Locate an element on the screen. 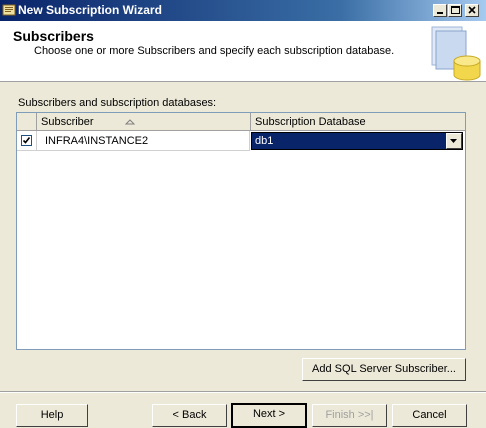 Image resolution: width=486 pixels, height=428 pixels. subscriber-checkbox is located at coordinates (26, 140).